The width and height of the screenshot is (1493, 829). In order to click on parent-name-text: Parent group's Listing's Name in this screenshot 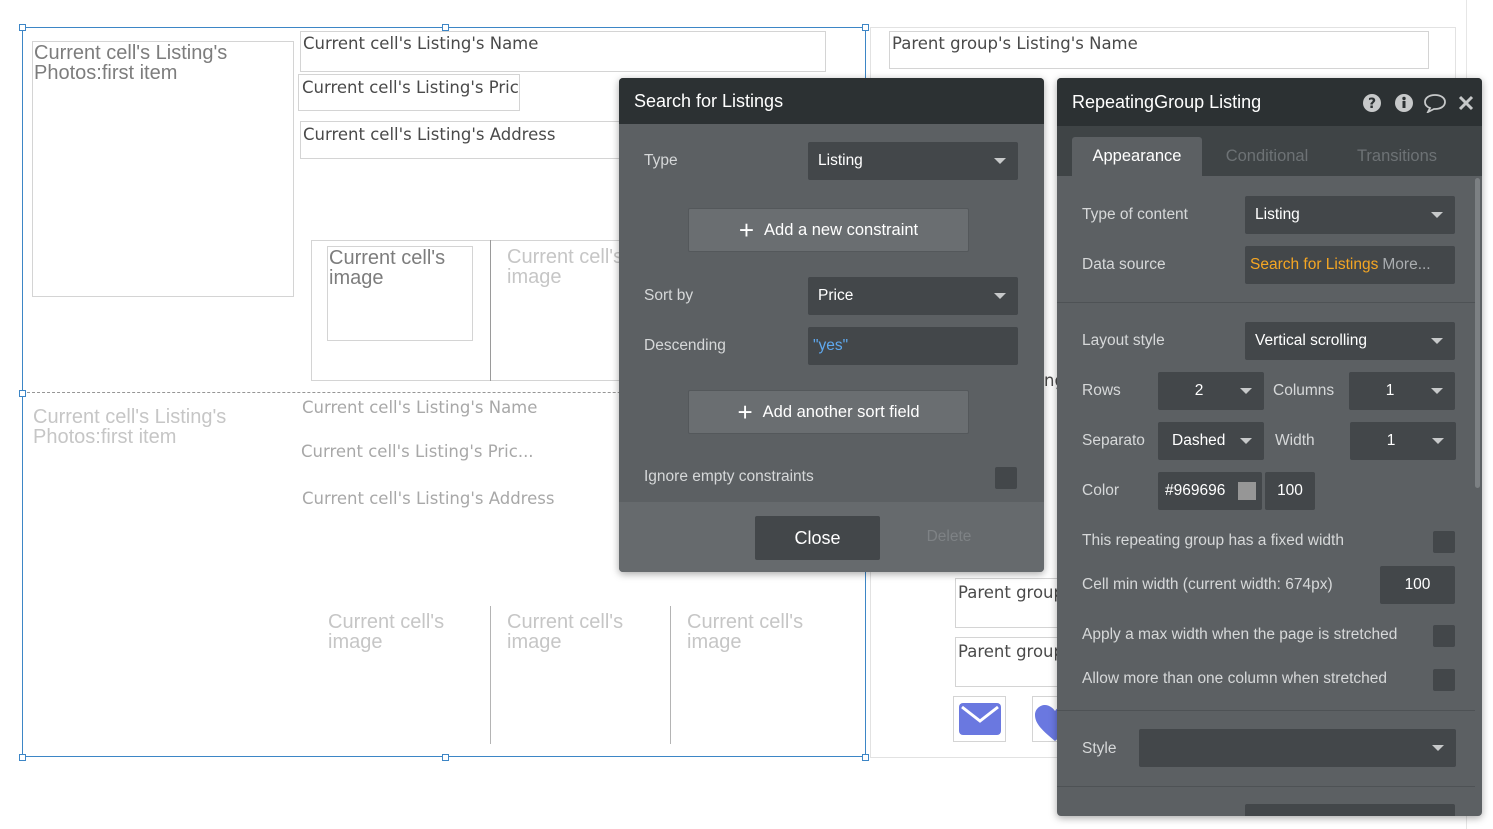, I will do `click(1159, 50)`.